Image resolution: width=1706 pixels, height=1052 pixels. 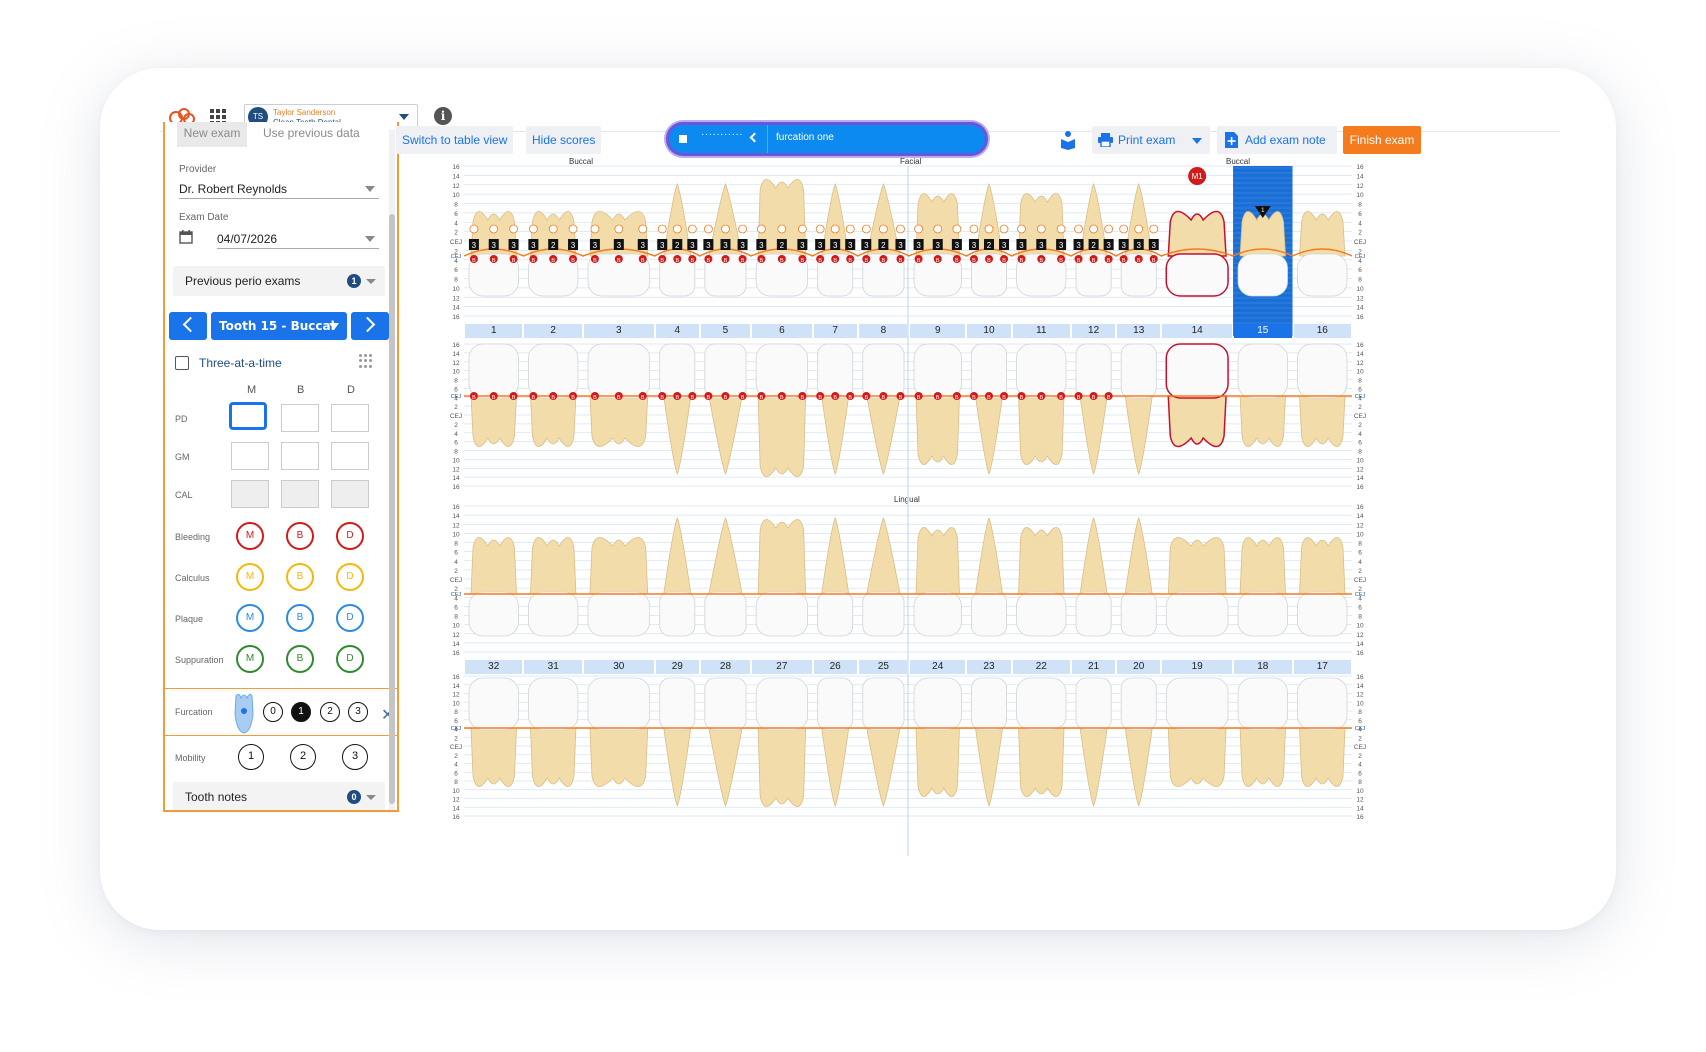 What do you see at coordinates (301, 712) in the screenshot?
I see `furcation-1-option: 1` at bounding box center [301, 712].